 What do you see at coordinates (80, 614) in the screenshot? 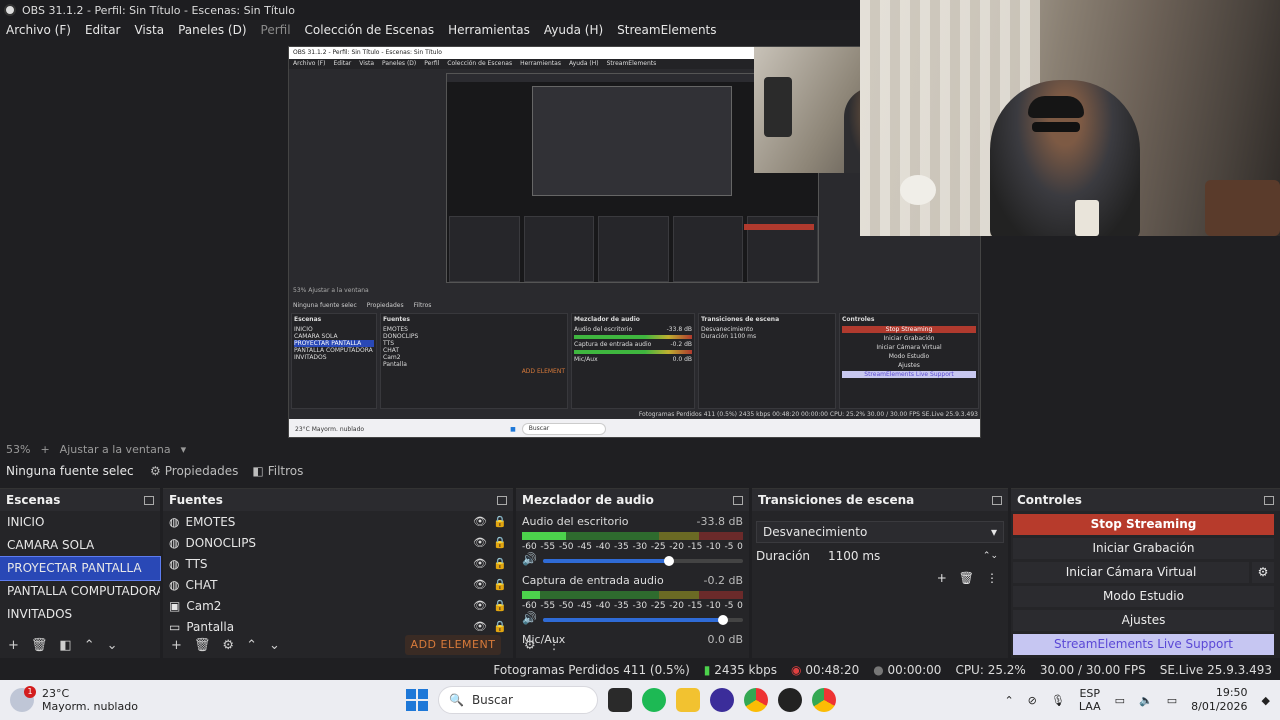
I see `scene-item-invitados: INVITADOS` at bounding box center [80, 614].